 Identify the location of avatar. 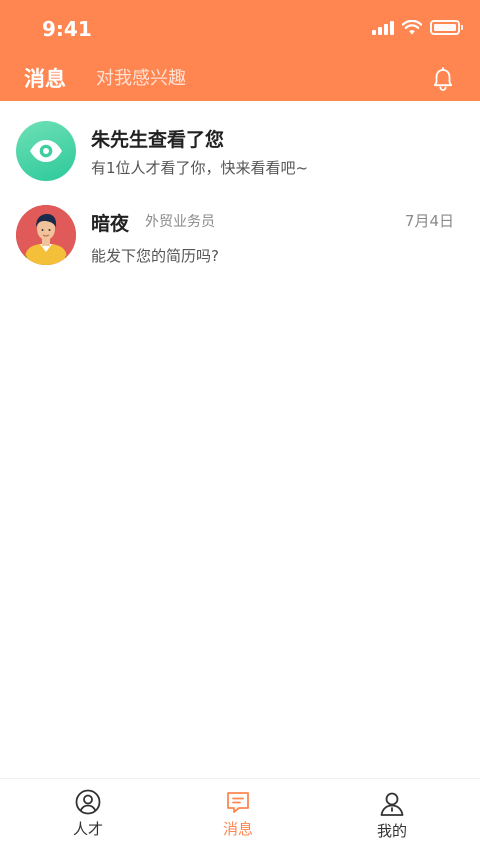
(46, 235).